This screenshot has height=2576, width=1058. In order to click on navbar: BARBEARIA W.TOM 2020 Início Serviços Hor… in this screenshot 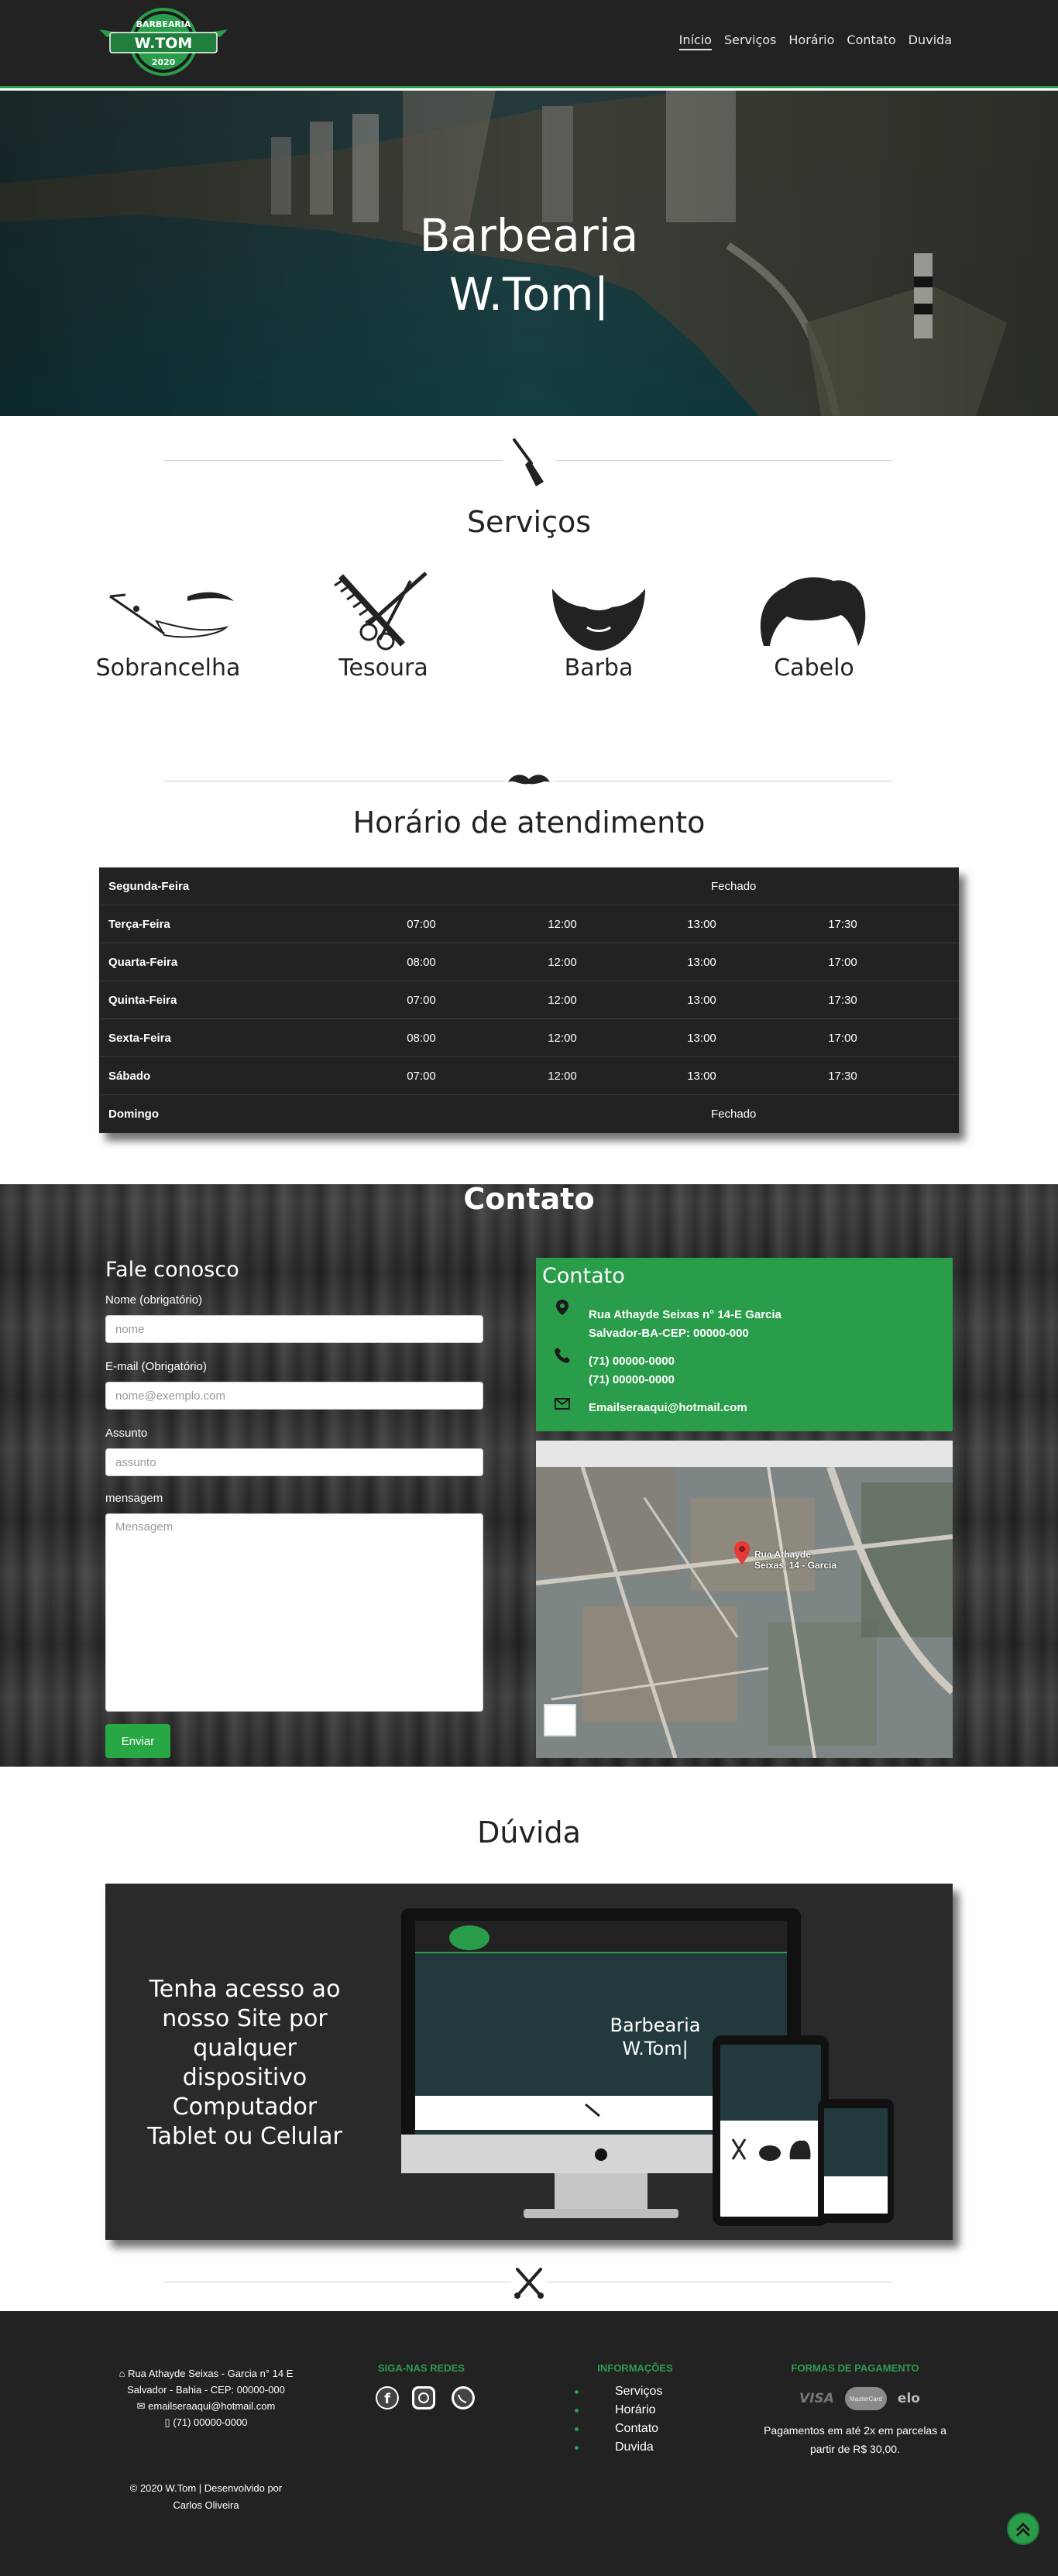, I will do `click(529, 44)`.